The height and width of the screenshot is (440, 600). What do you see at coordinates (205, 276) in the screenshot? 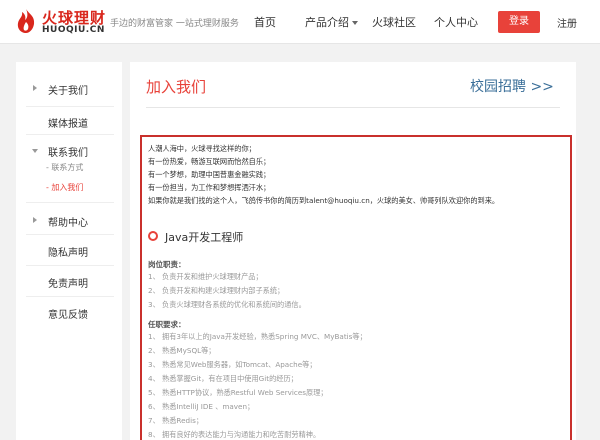
I see `list-item: 1、 负责开发和维护火球理财产品；` at bounding box center [205, 276].